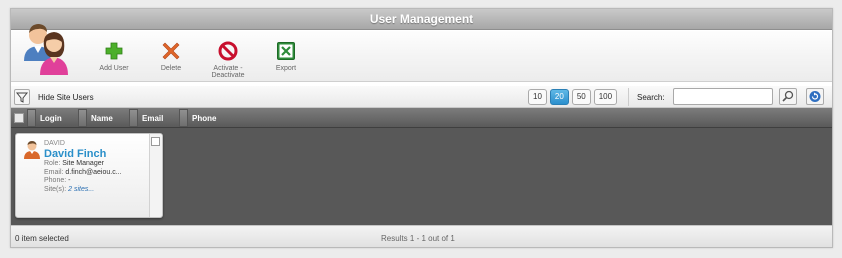 This screenshot has width=842, height=258. Describe the element at coordinates (66, 97) in the screenshot. I see `hide-site-users-label: Hide Site Users` at that location.